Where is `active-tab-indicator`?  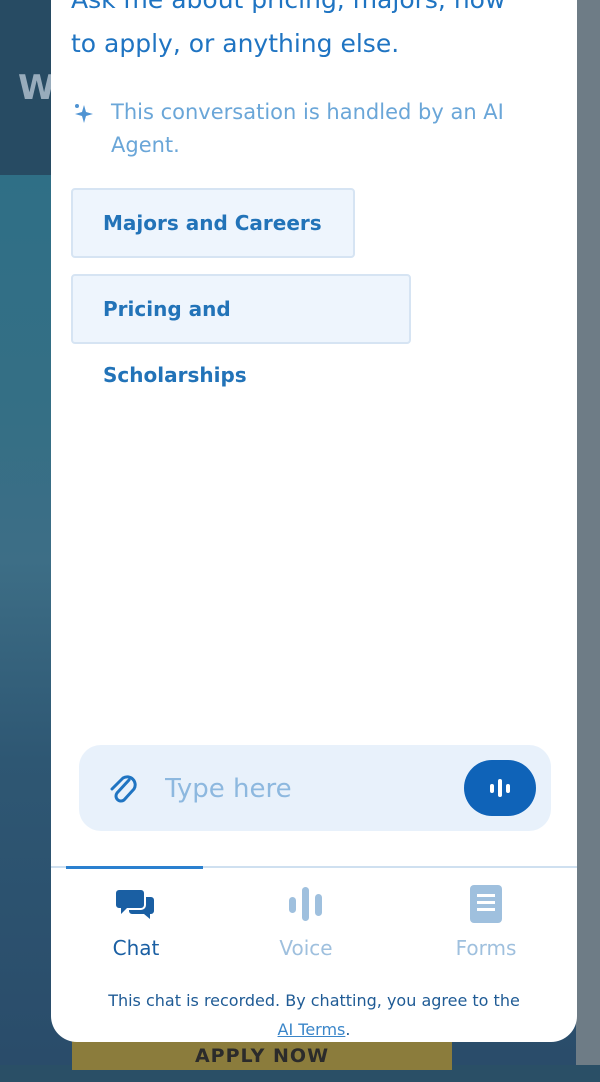 active-tab-indicator is located at coordinates (134, 867).